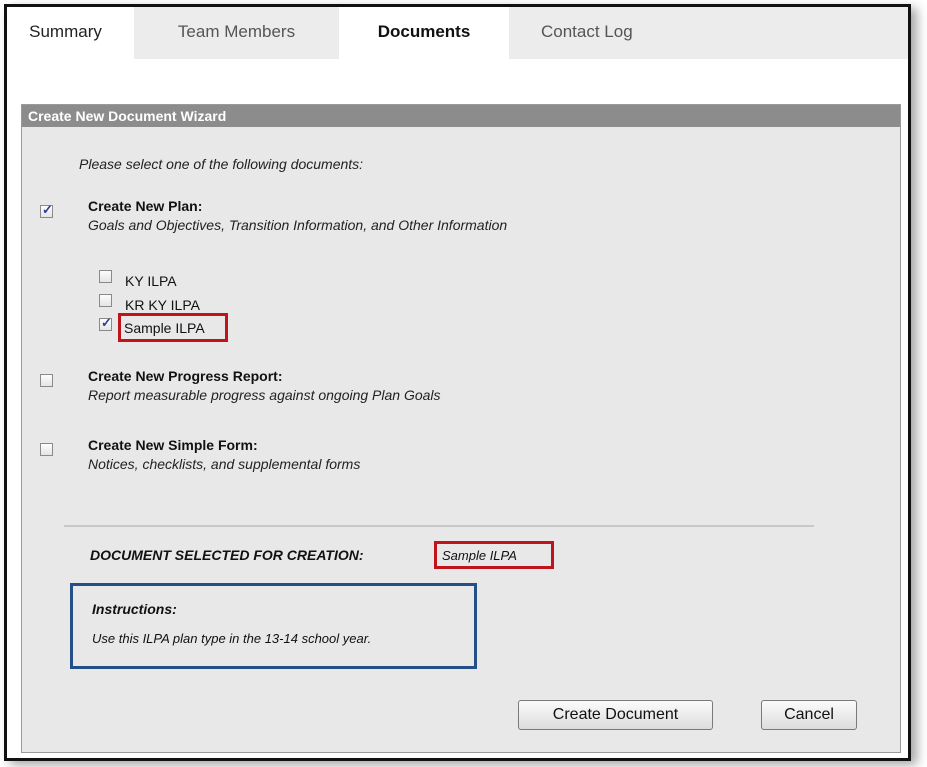  I want to click on plan-option-kr-ky-ilpa-label: KR KY ILPA, so click(162, 305).